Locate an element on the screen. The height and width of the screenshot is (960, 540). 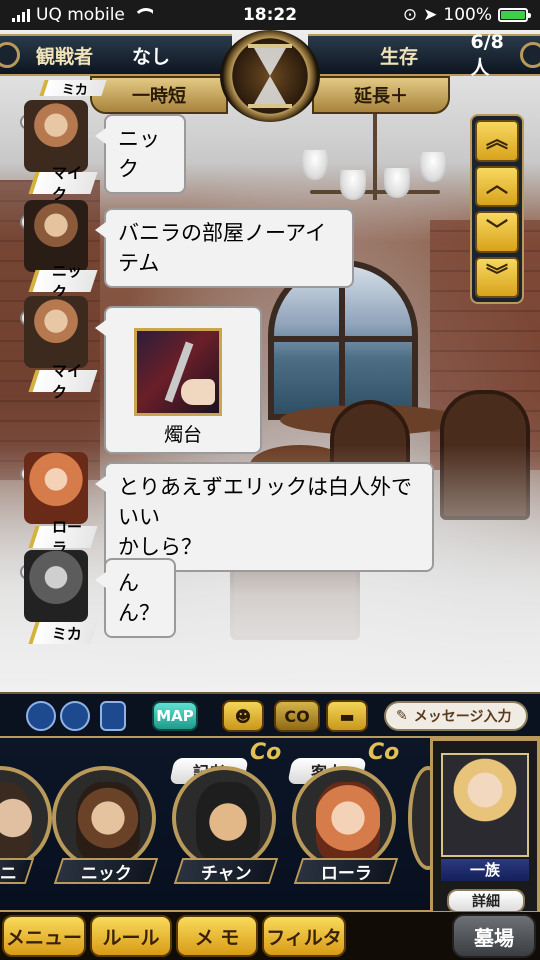
rules-button: ルール is located at coordinates (131, 936).